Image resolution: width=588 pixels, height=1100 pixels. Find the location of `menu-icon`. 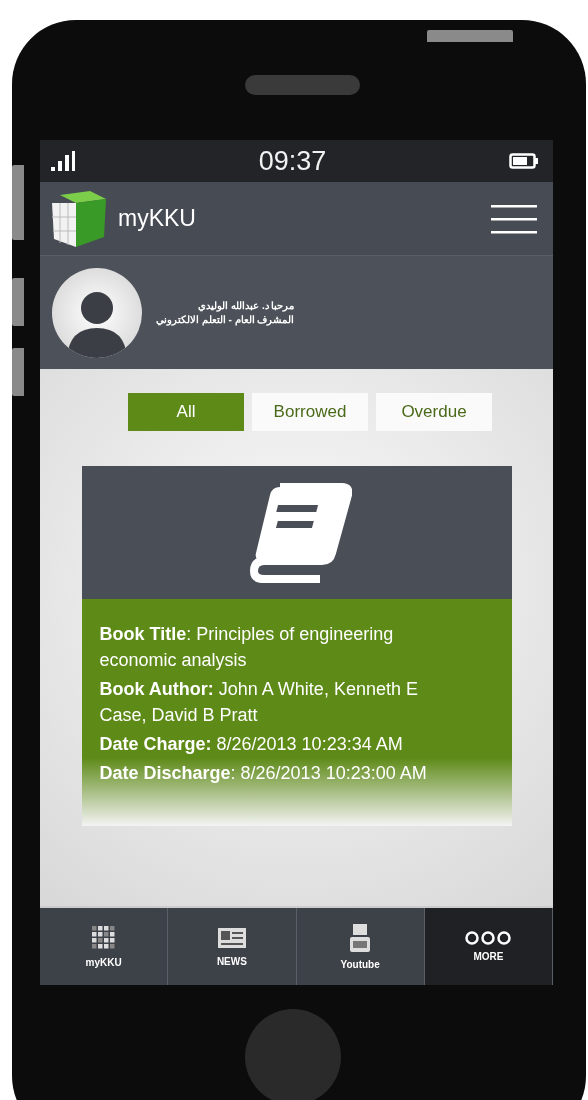

menu-icon is located at coordinates (514, 218).